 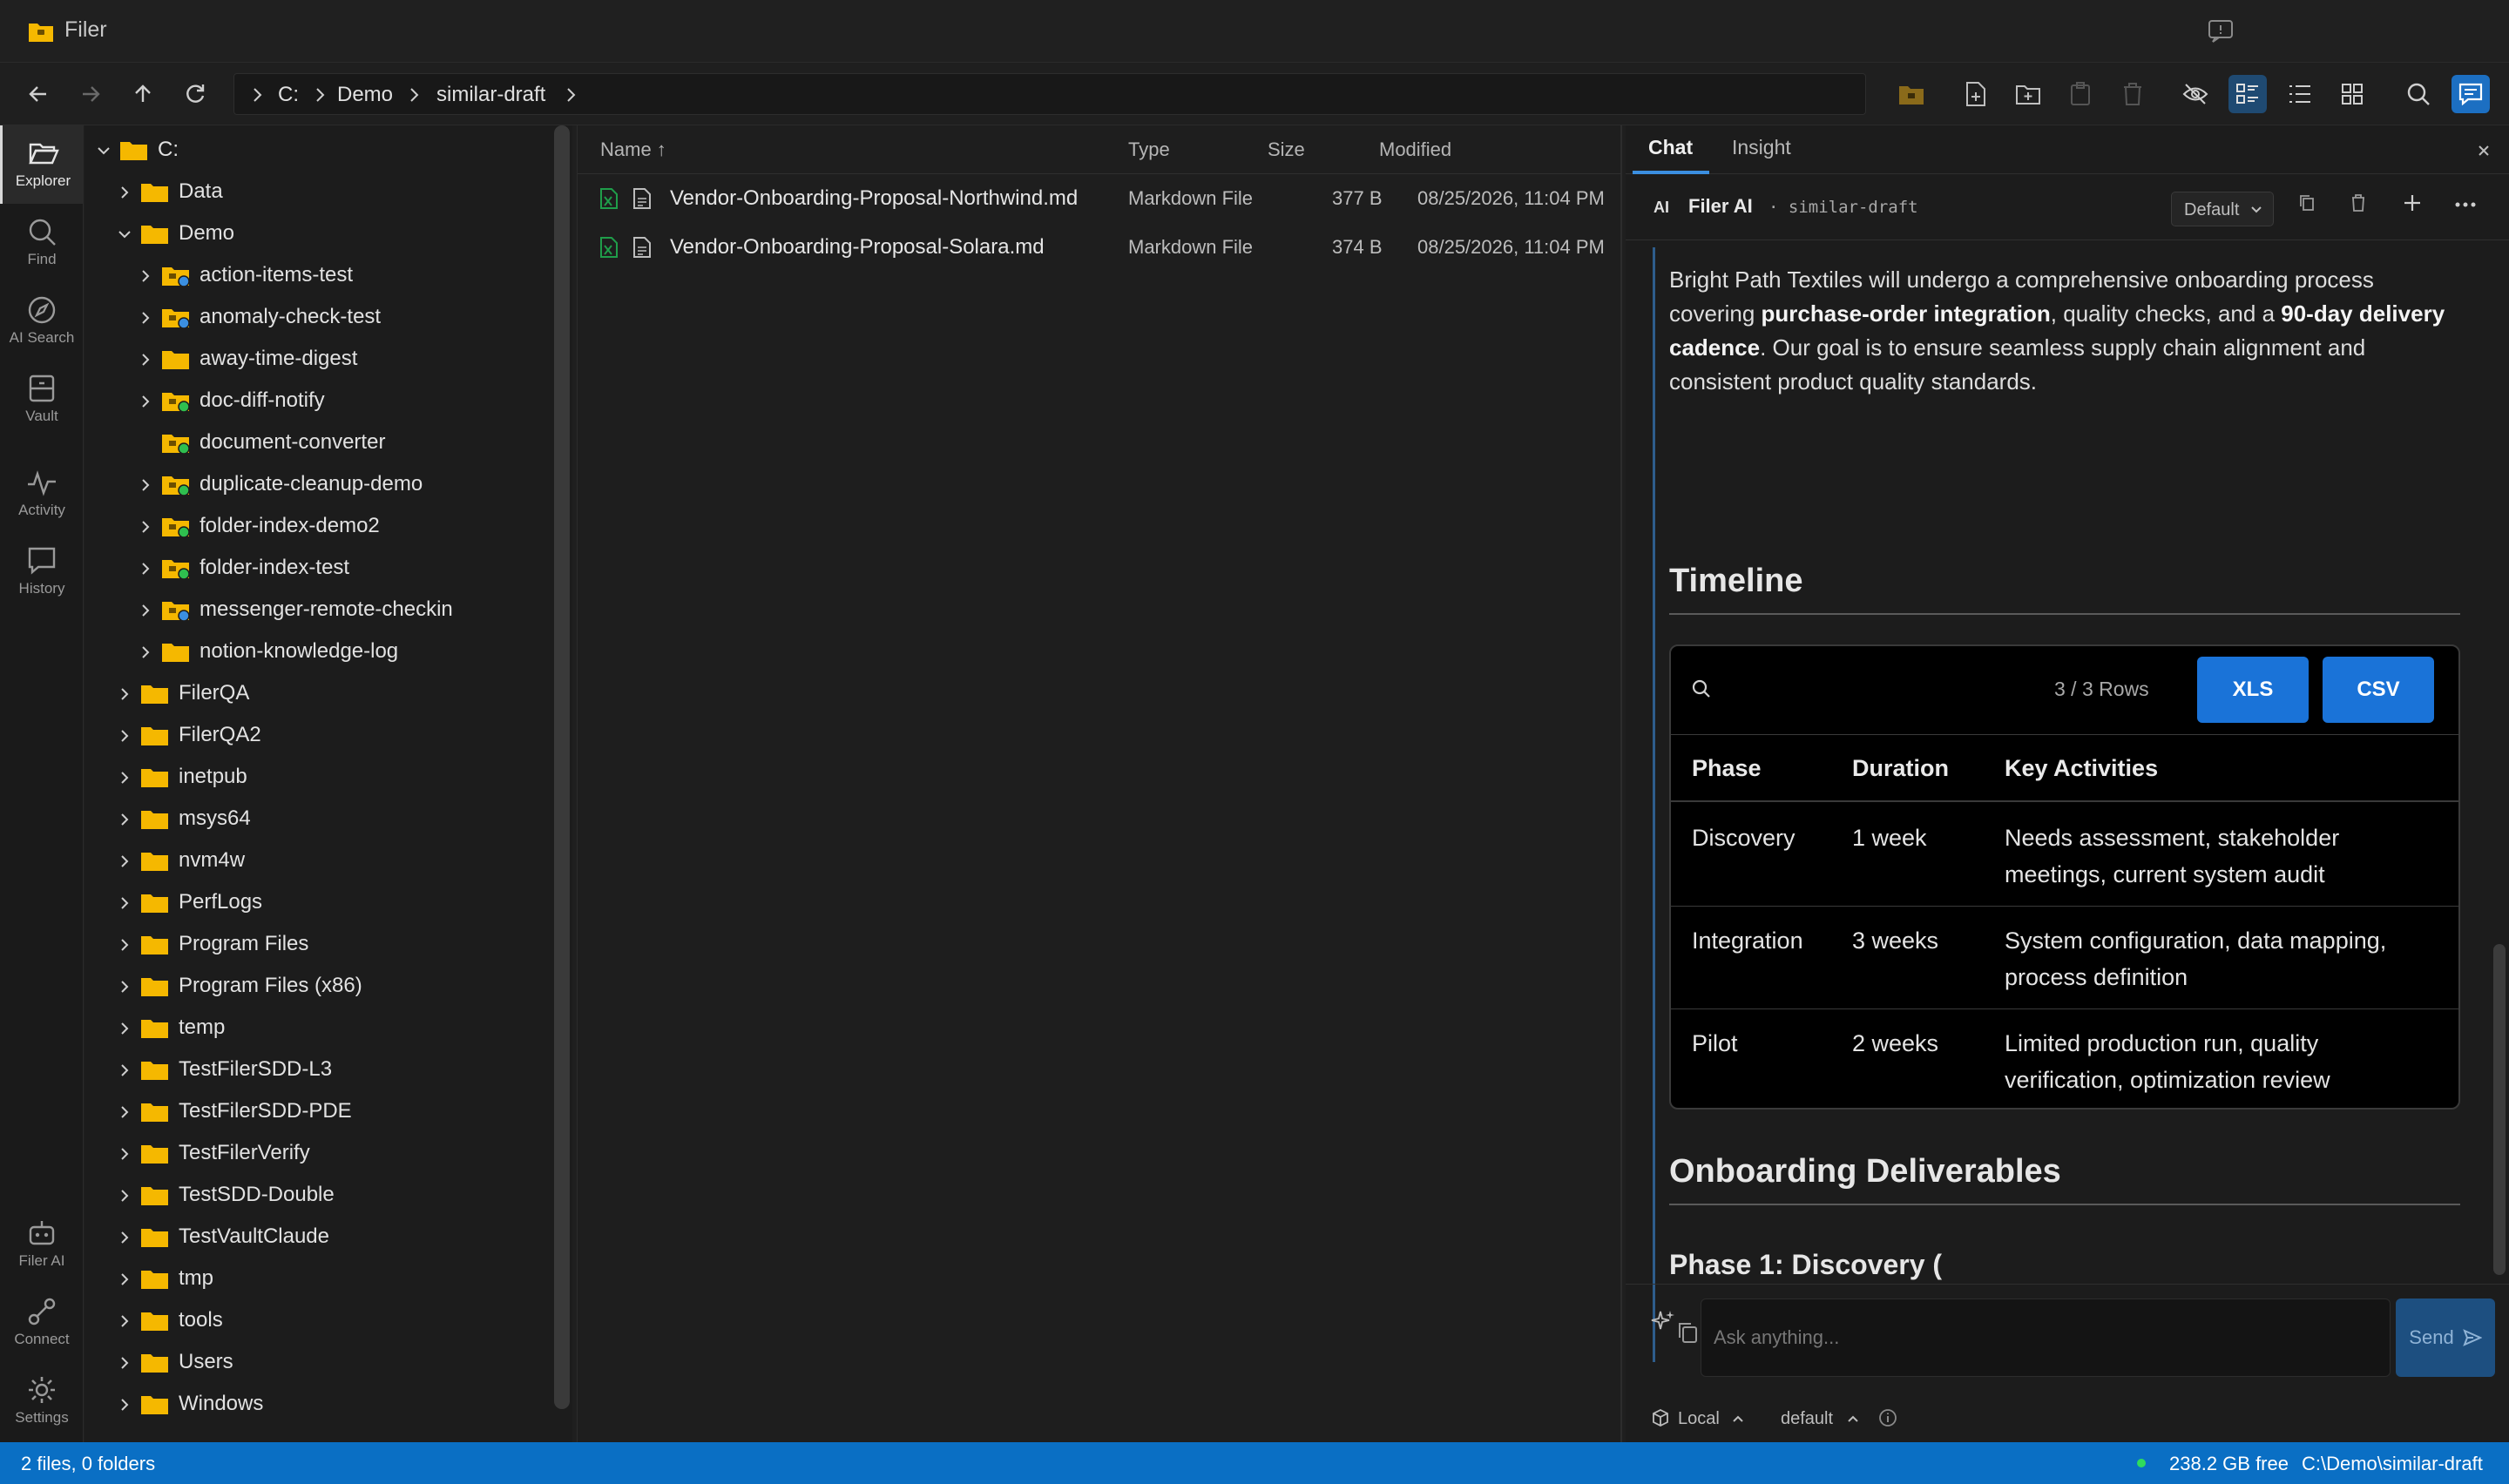 What do you see at coordinates (1911, 94) in the screenshot?
I see `vault-folder-button` at bounding box center [1911, 94].